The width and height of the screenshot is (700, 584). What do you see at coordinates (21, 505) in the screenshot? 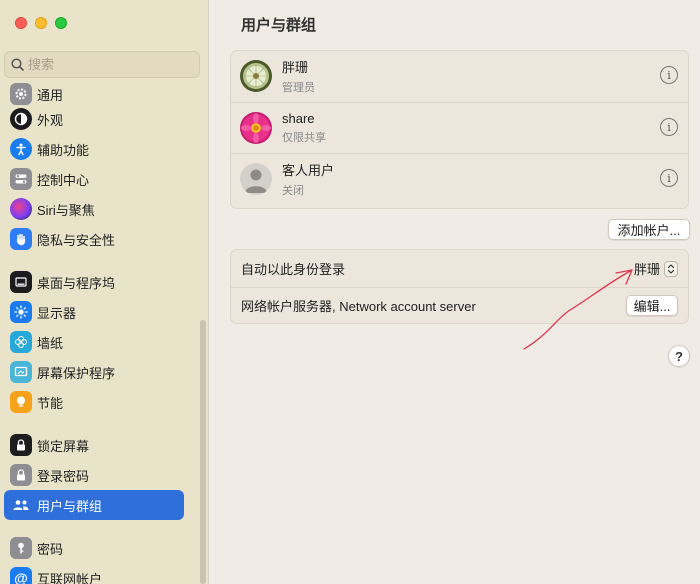
I see `users-icon` at bounding box center [21, 505].